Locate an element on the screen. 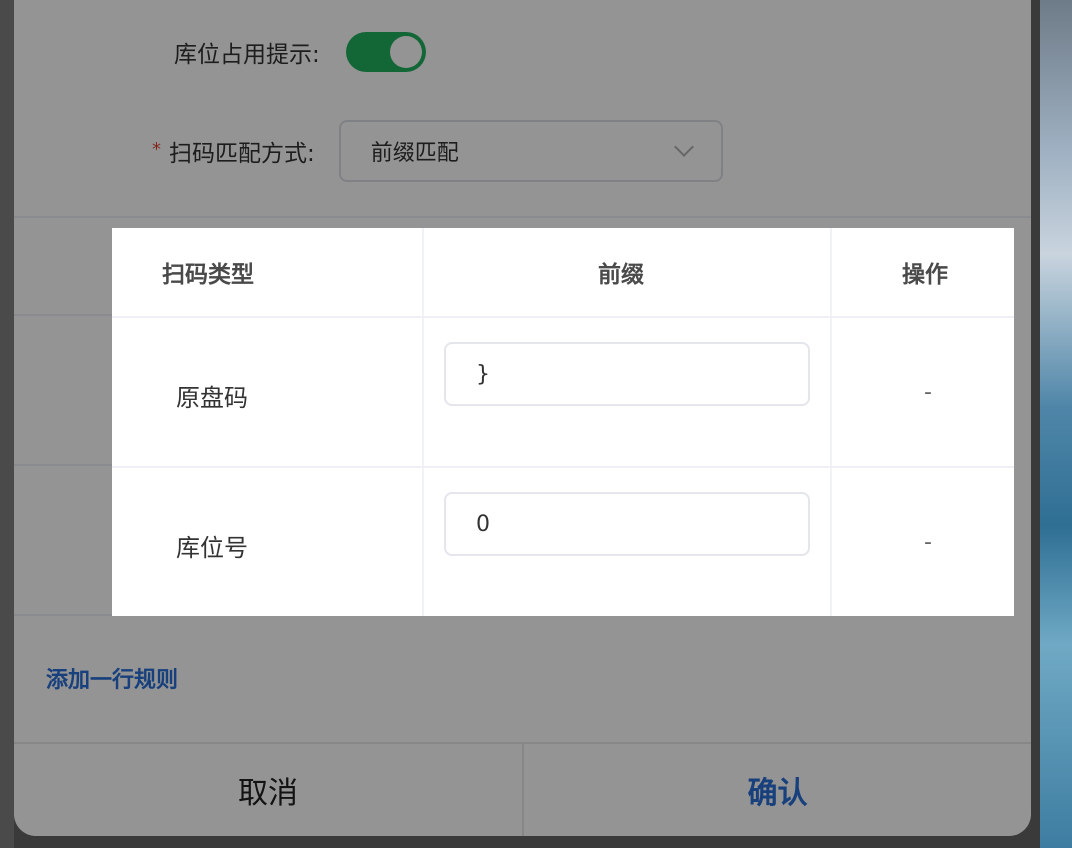 Image resolution: width=1072 pixels, height=848 pixels. chevron-down-icon is located at coordinates (683, 147).